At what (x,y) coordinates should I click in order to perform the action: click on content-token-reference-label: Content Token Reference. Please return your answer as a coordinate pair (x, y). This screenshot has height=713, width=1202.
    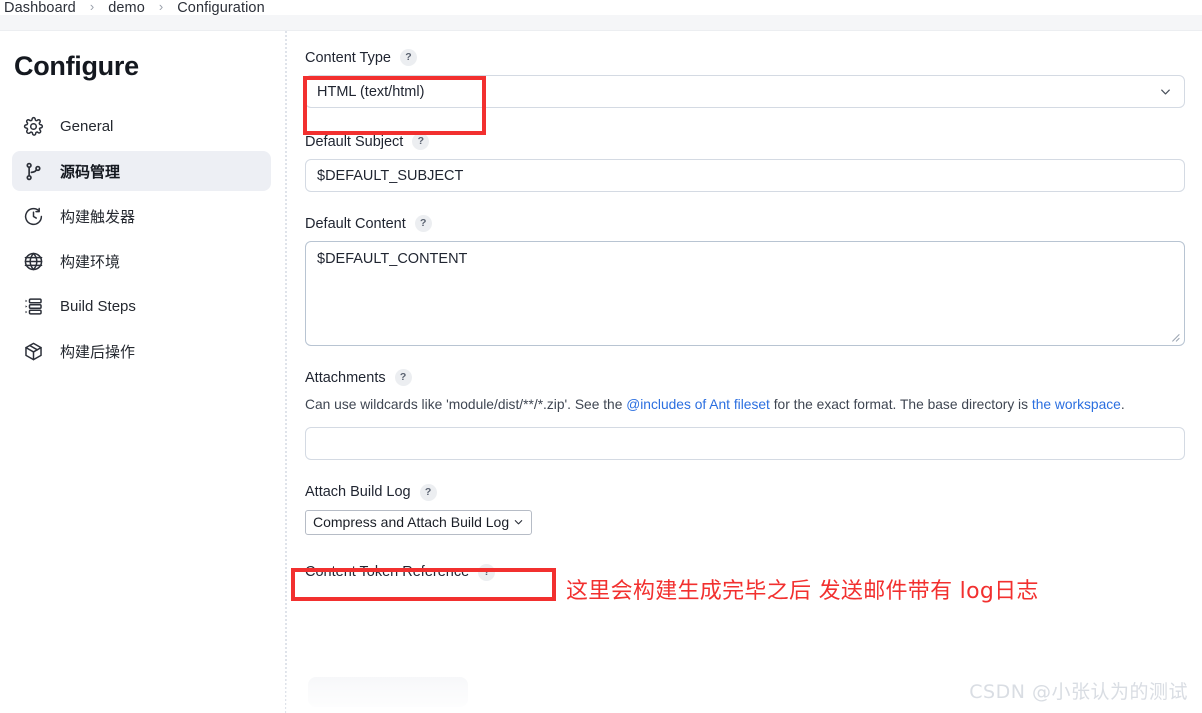
    Looking at the image, I should click on (387, 572).